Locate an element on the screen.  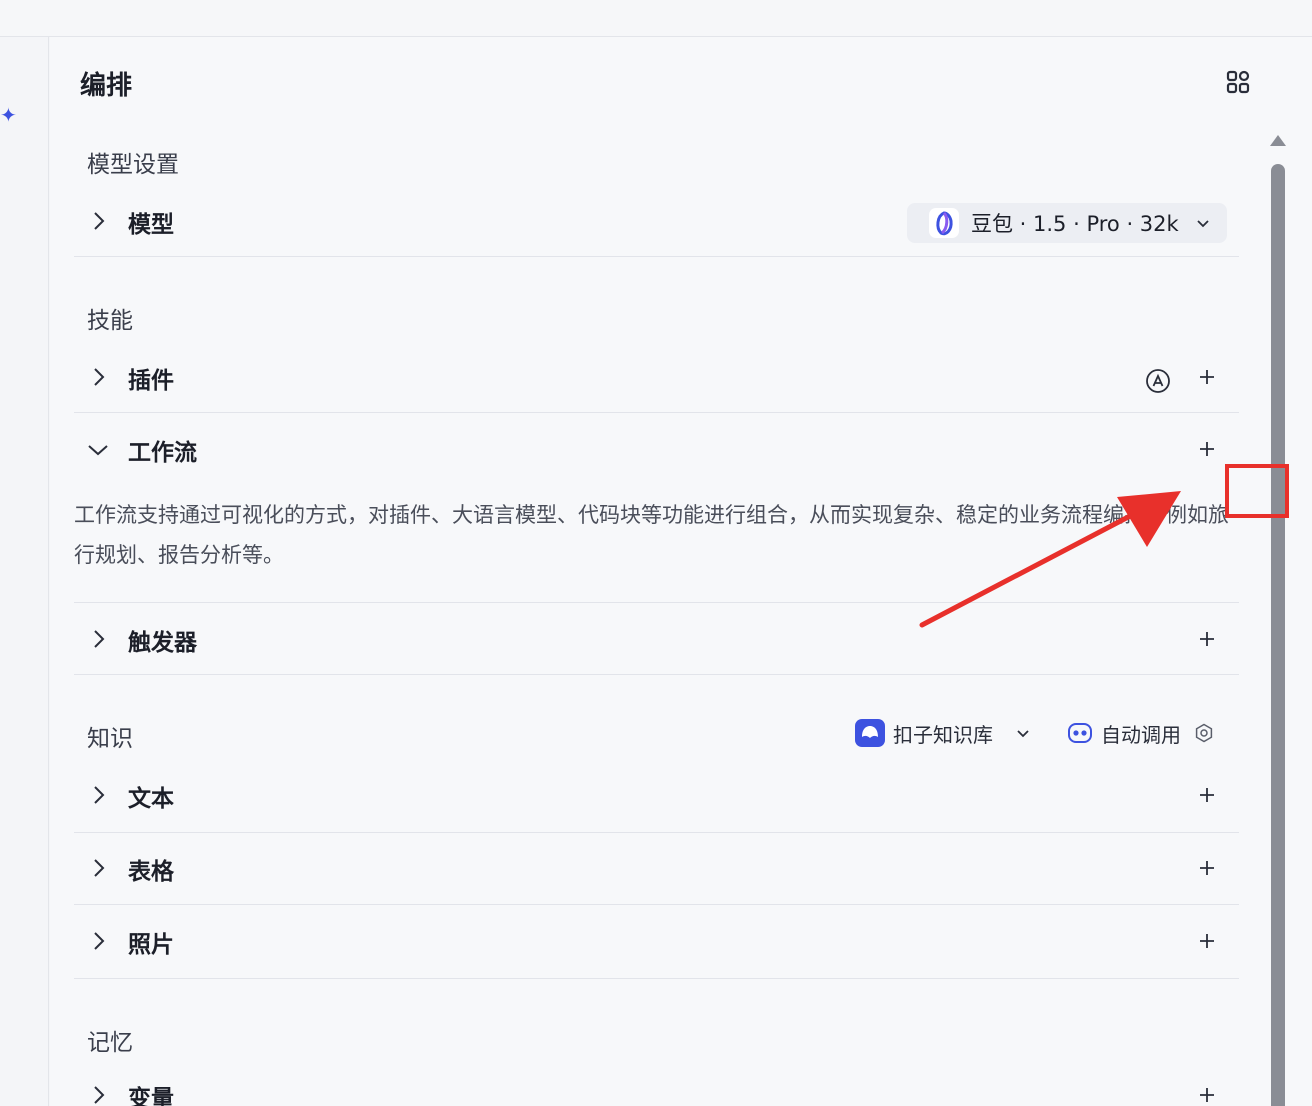
row-table: 表格 is located at coordinates (656, 870).